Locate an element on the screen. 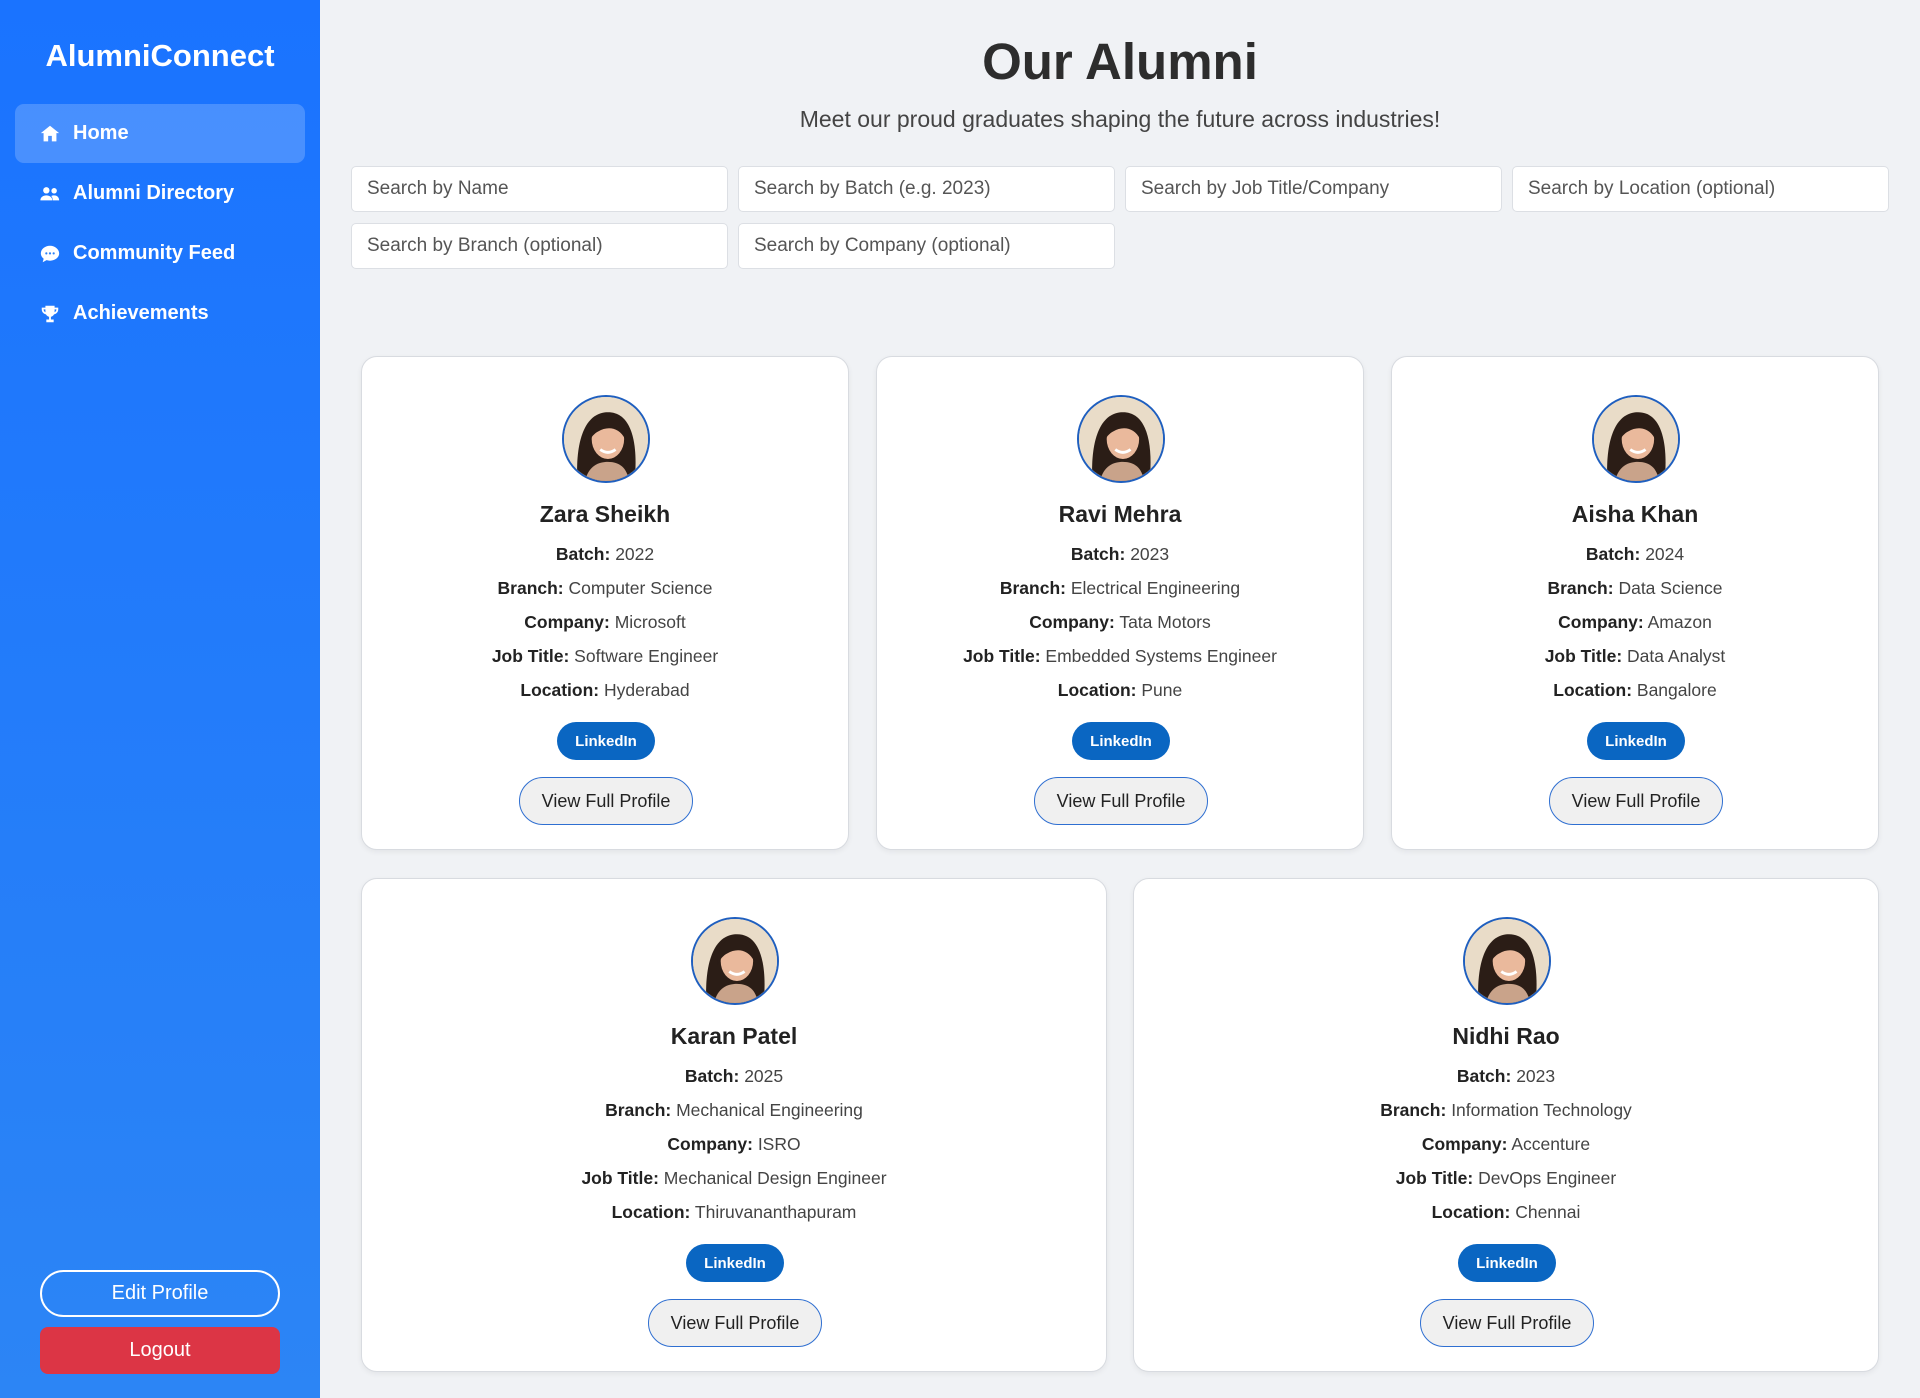 This screenshot has height=1398, width=1920. brand-logo: AlumniConnect is located at coordinates (160, 56).